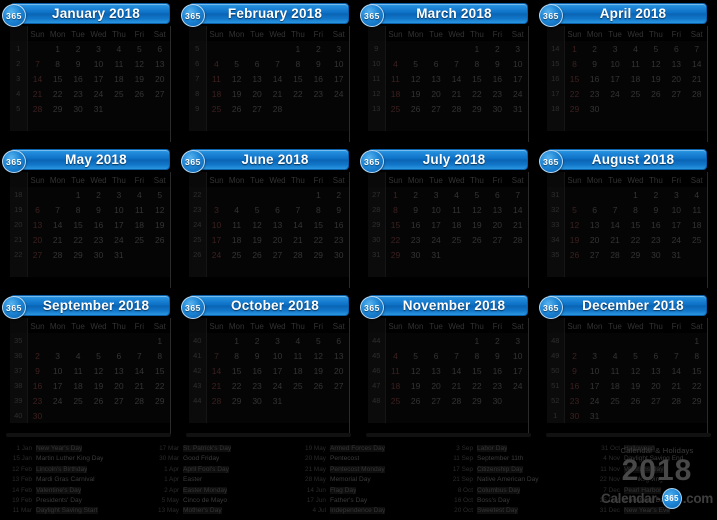 The image size is (717, 520). I want to click on month-header: October 2018, so click(269, 305).